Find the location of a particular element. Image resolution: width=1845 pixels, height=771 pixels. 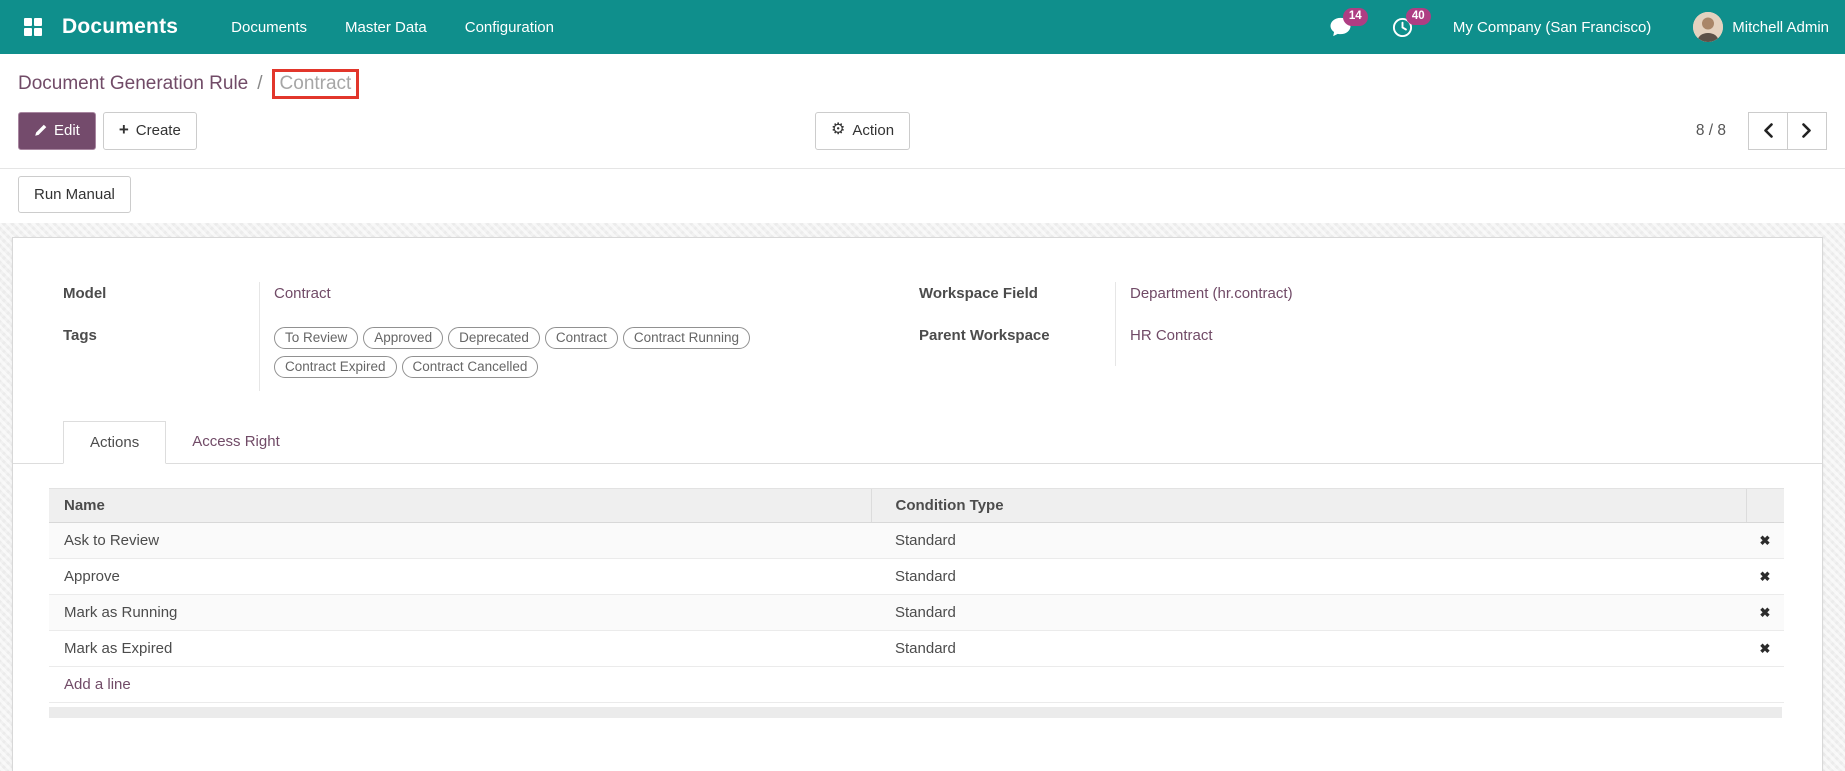

action-button-label: Action is located at coordinates (873, 130).